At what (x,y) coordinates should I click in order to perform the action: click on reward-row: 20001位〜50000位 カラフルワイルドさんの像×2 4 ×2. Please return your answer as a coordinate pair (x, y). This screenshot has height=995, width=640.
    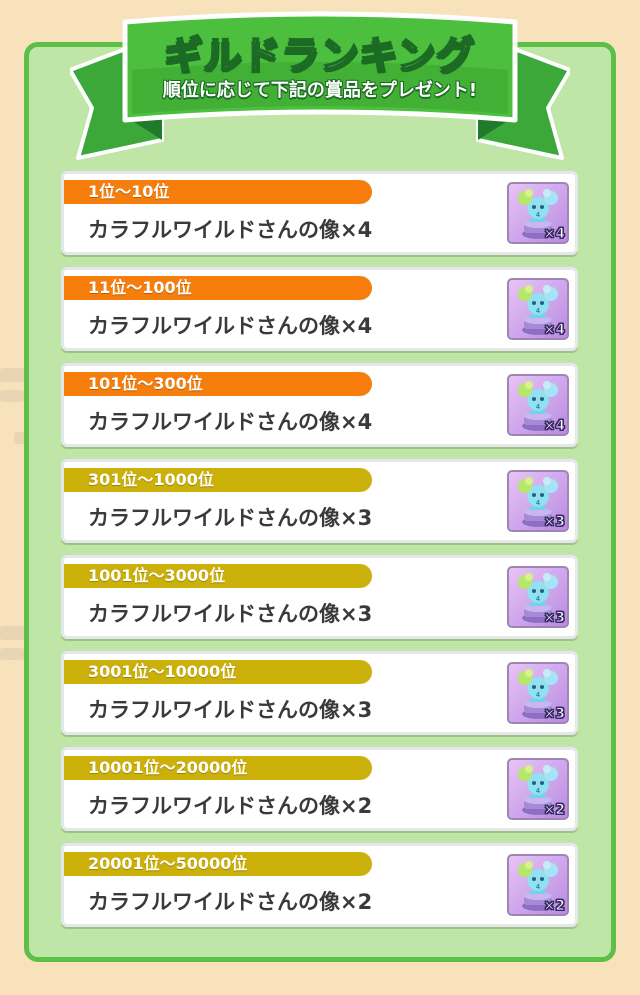
    Looking at the image, I should click on (319, 885).